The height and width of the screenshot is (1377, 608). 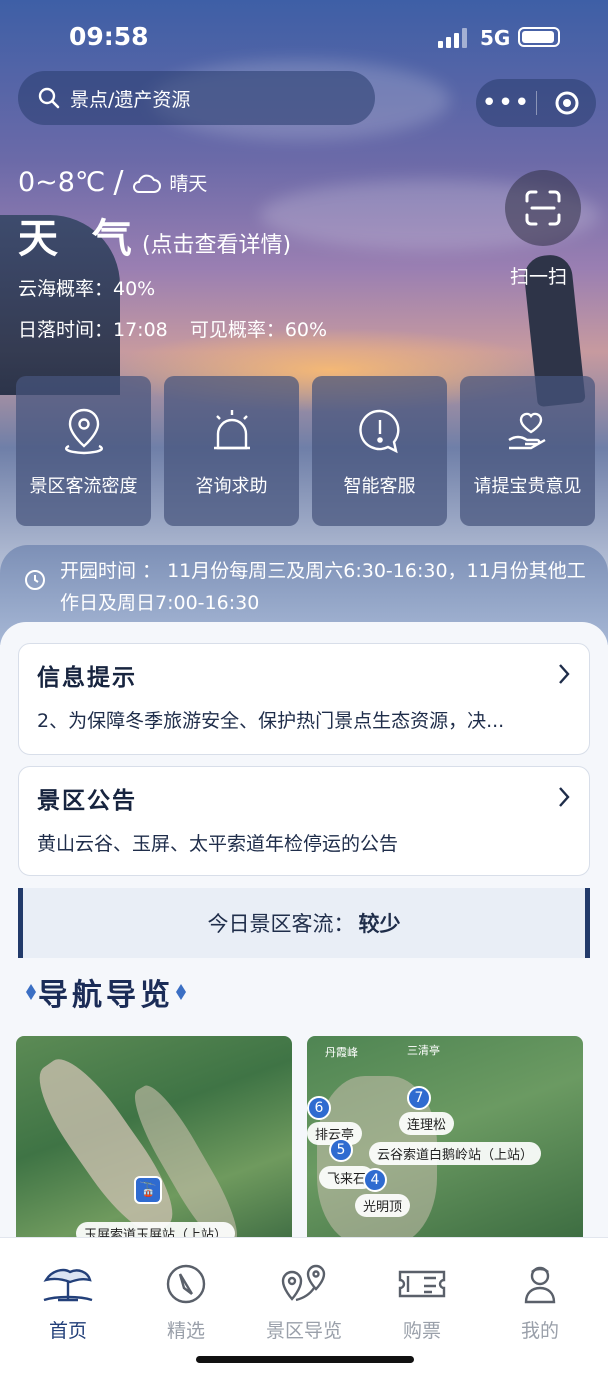 What do you see at coordinates (378, 431) in the screenshot?
I see `exclamation-chat-icon` at bounding box center [378, 431].